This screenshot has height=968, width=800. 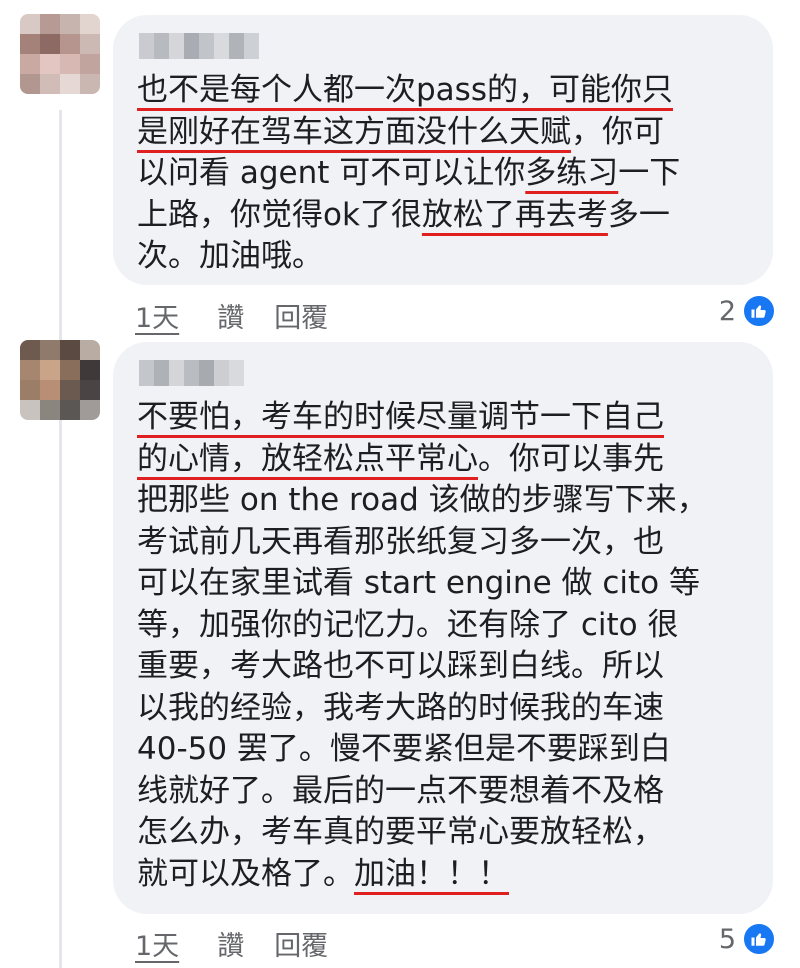 I want to click on reaction-count: 5, so click(x=727, y=939).